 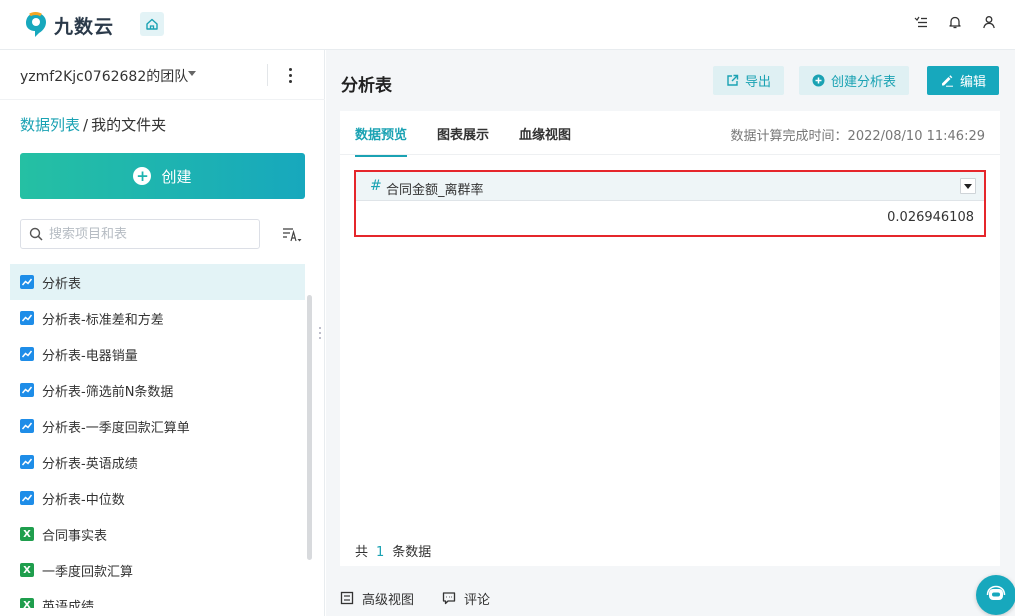 What do you see at coordinates (176, 176) in the screenshot?
I see `create-button-label: 创建` at bounding box center [176, 176].